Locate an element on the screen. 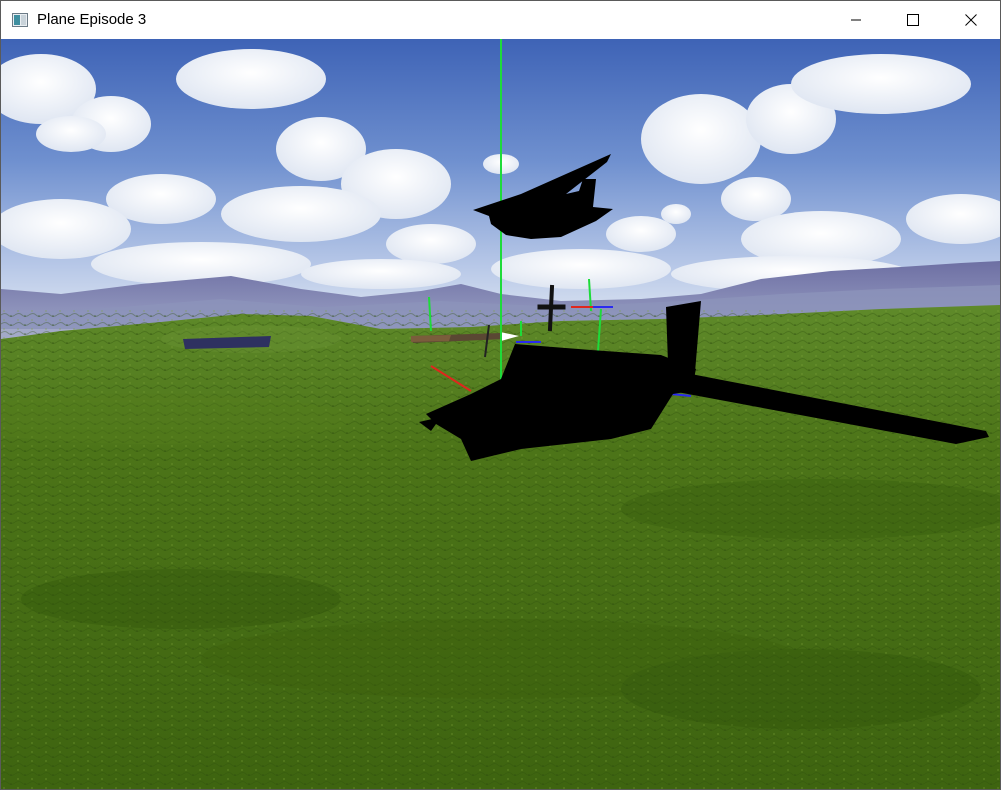 The height and width of the screenshot is (790, 1001). minimize-button is located at coordinates (856, 20).